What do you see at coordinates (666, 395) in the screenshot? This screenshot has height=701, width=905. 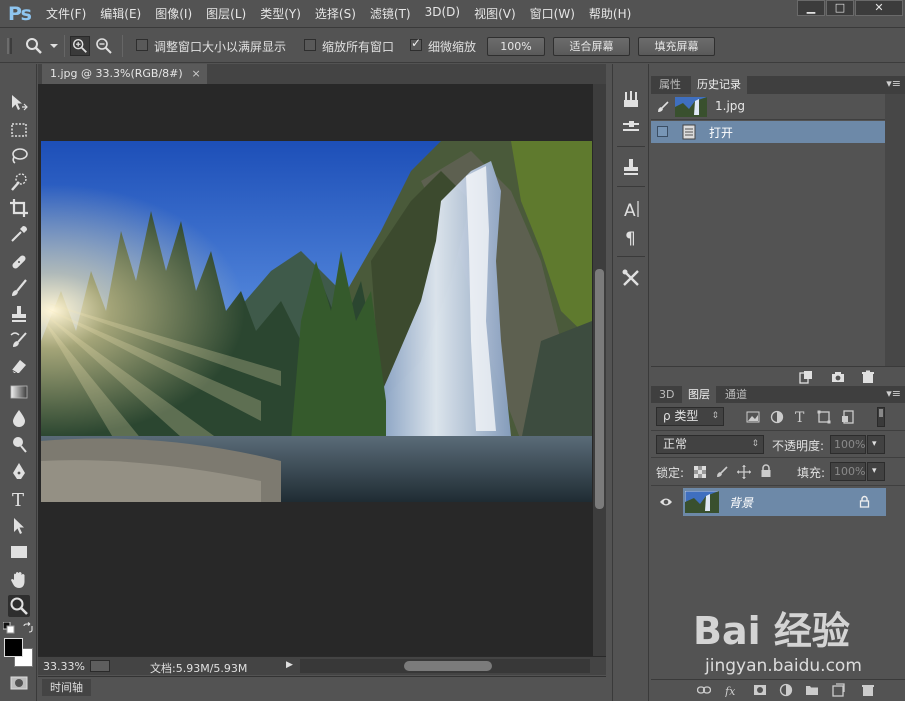 I see `tab-3d: 3D` at bounding box center [666, 395].